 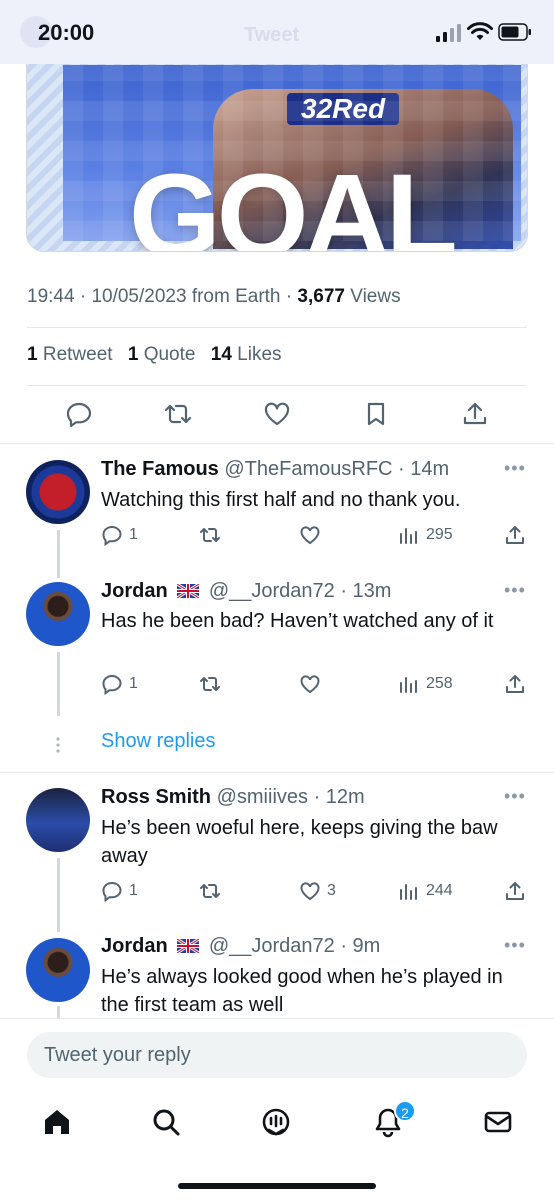 What do you see at coordinates (514, 32) in the screenshot?
I see `battery-icon` at bounding box center [514, 32].